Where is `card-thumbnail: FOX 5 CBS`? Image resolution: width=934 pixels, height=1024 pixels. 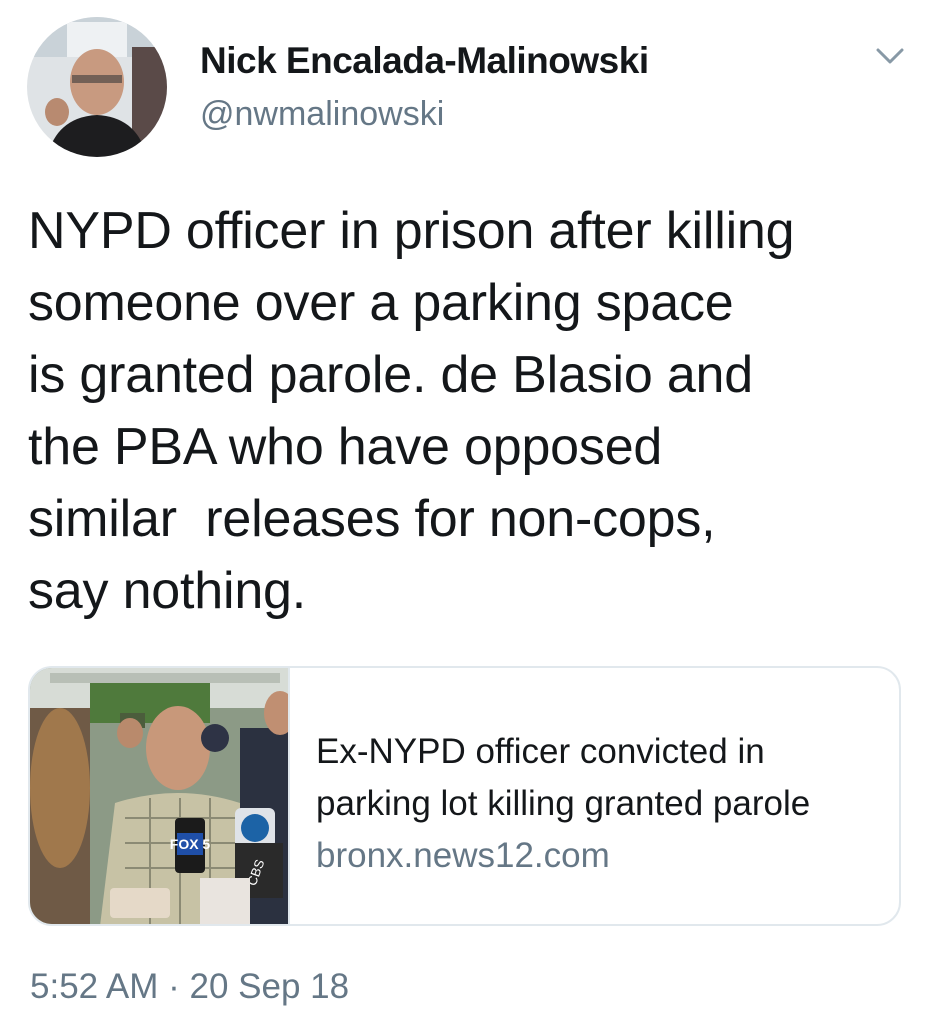
card-thumbnail: FOX 5 CBS is located at coordinates (160, 796).